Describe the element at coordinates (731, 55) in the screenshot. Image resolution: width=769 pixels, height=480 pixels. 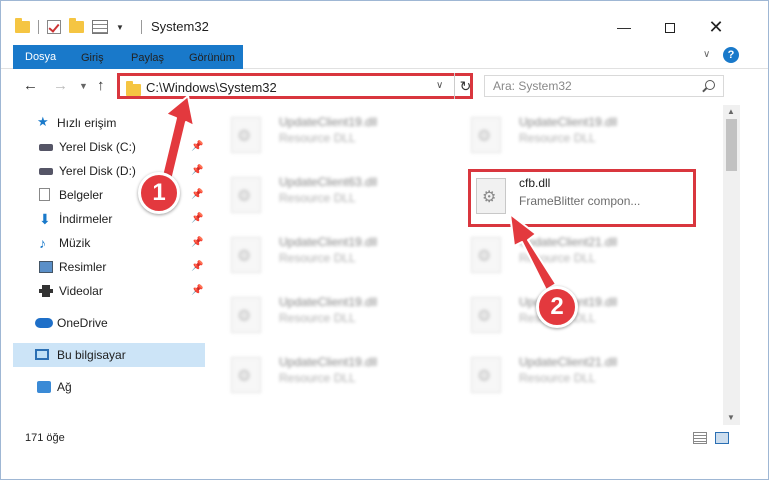
I see `help-icon: ?` at that location.